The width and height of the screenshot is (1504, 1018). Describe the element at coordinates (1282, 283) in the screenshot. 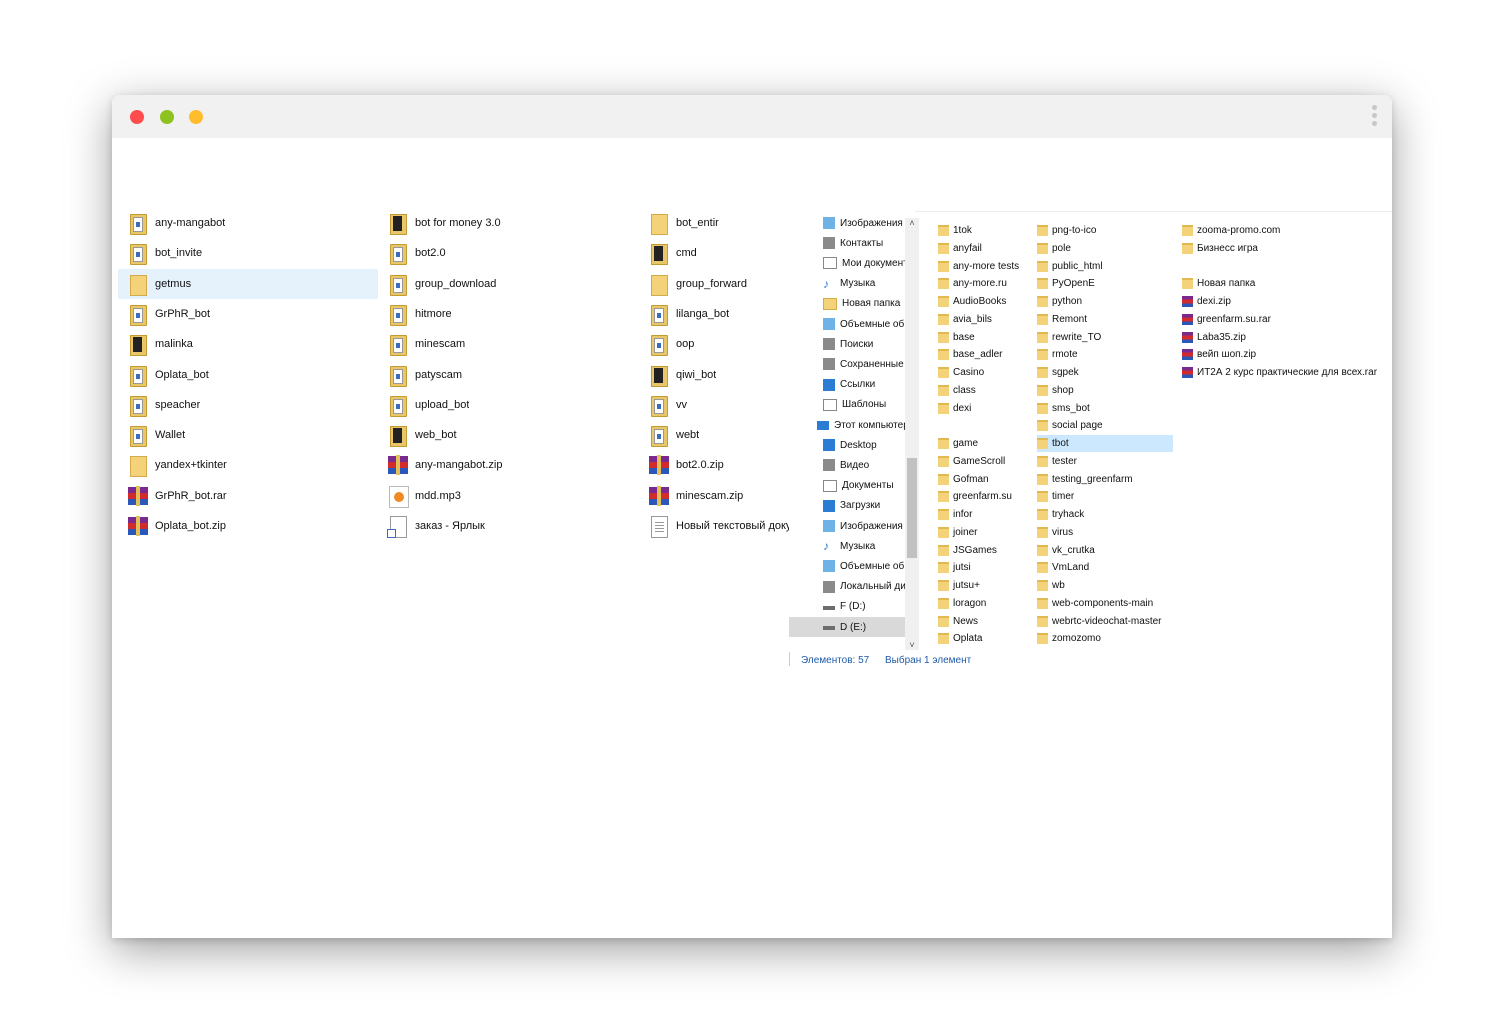

I see `file-list-item: Новая папка` at that location.